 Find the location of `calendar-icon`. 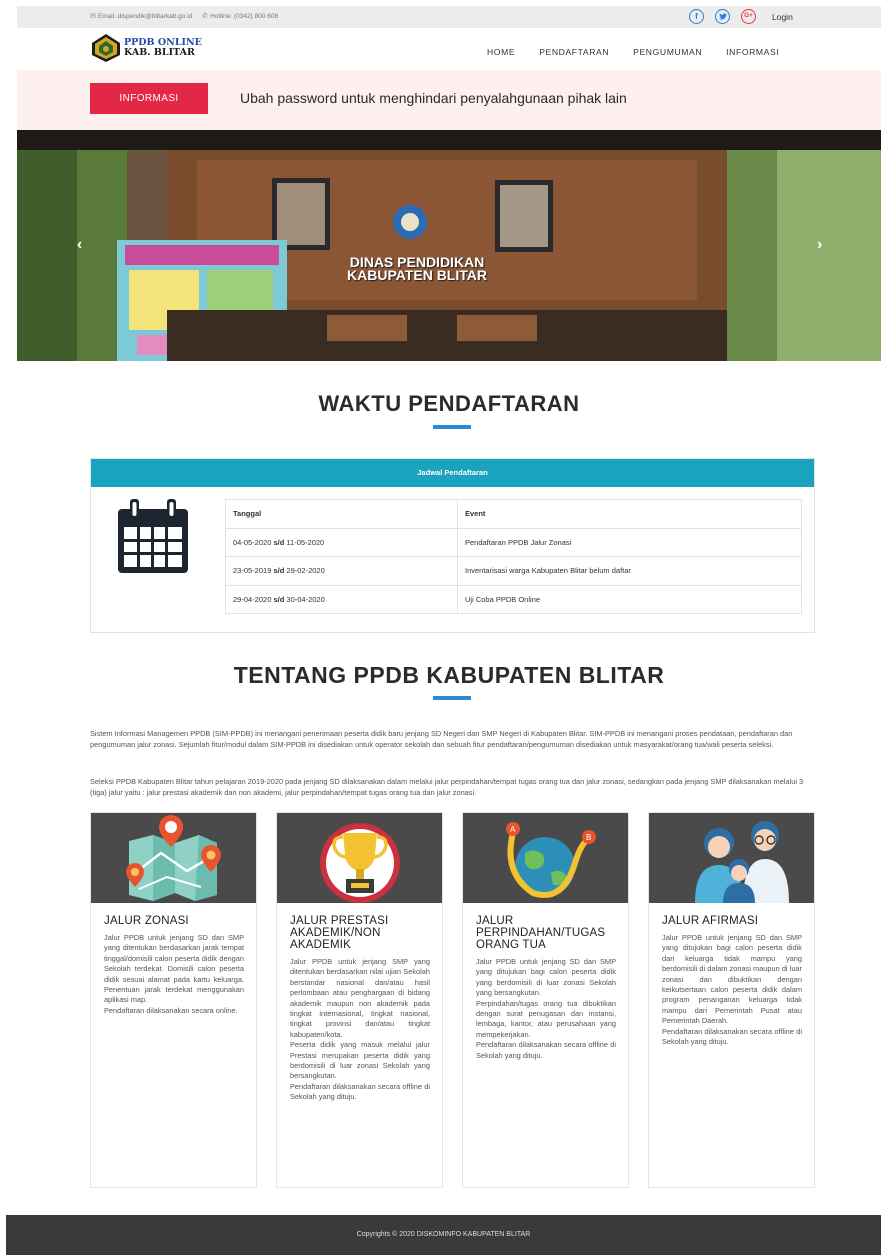

calendar-icon is located at coordinates (153, 537).